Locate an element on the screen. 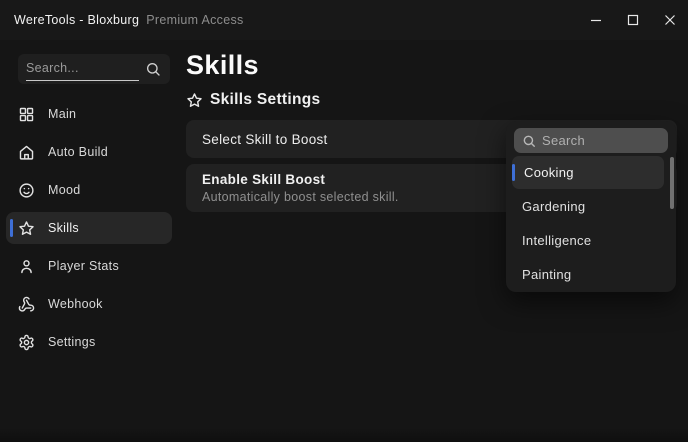 The height and width of the screenshot is (442, 688). close-button is located at coordinates (669, 20).